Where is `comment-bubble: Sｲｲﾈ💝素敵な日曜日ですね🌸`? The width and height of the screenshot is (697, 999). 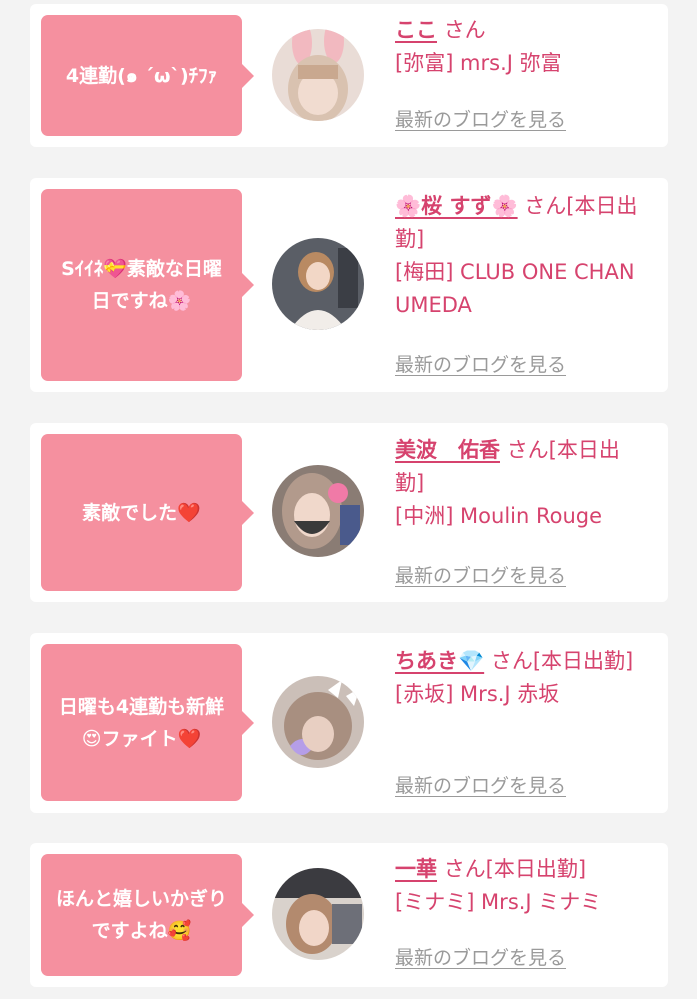 comment-bubble: Sｲｲﾈ💝素敵な日曜日ですね🌸 is located at coordinates (147, 285).